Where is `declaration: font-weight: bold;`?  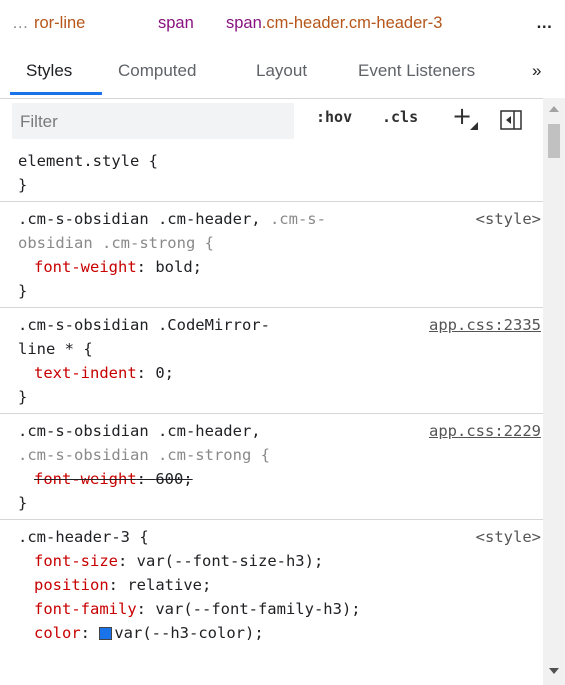
declaration: font-weight: bold; is located at coordinates (280, 267).